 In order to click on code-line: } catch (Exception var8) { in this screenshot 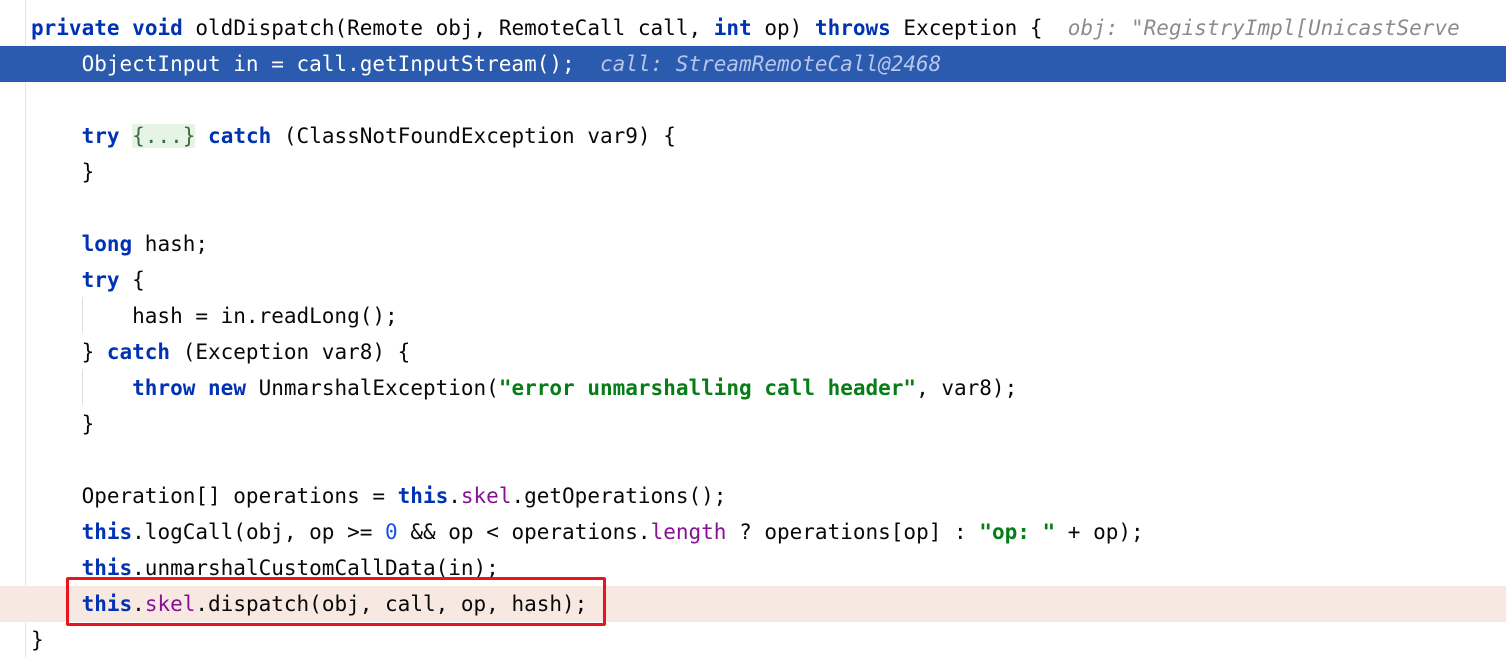, I will do `click(753, 352)`.